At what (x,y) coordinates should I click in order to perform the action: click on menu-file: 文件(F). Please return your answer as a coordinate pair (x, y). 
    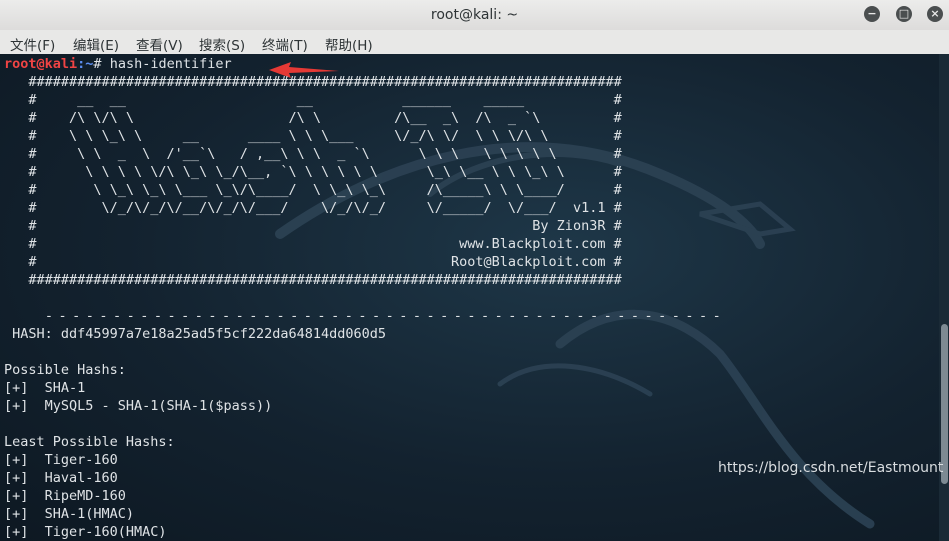
    Looking at the image, I should click on (32, 44).